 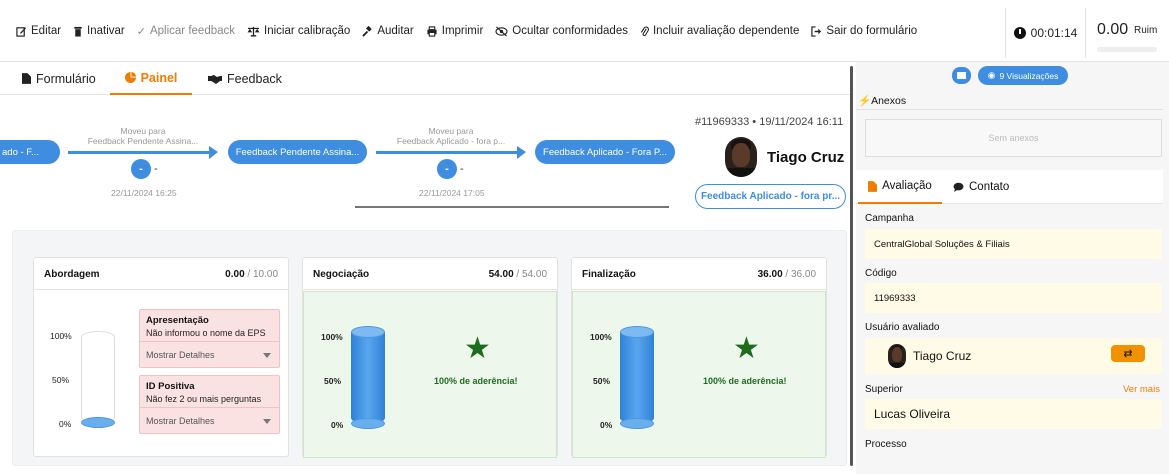 I want to click on hide-conformities-label: Ocultar conformidades, so click(x=570, y=31).